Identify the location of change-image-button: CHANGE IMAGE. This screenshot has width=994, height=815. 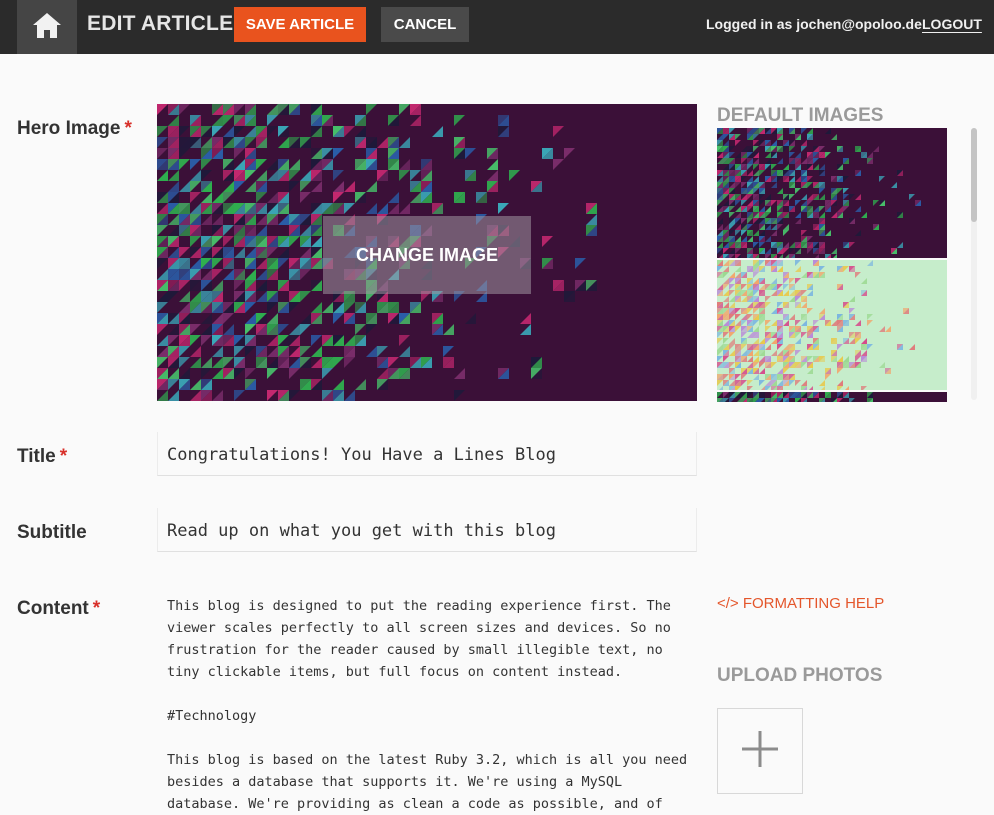
(427, 255).